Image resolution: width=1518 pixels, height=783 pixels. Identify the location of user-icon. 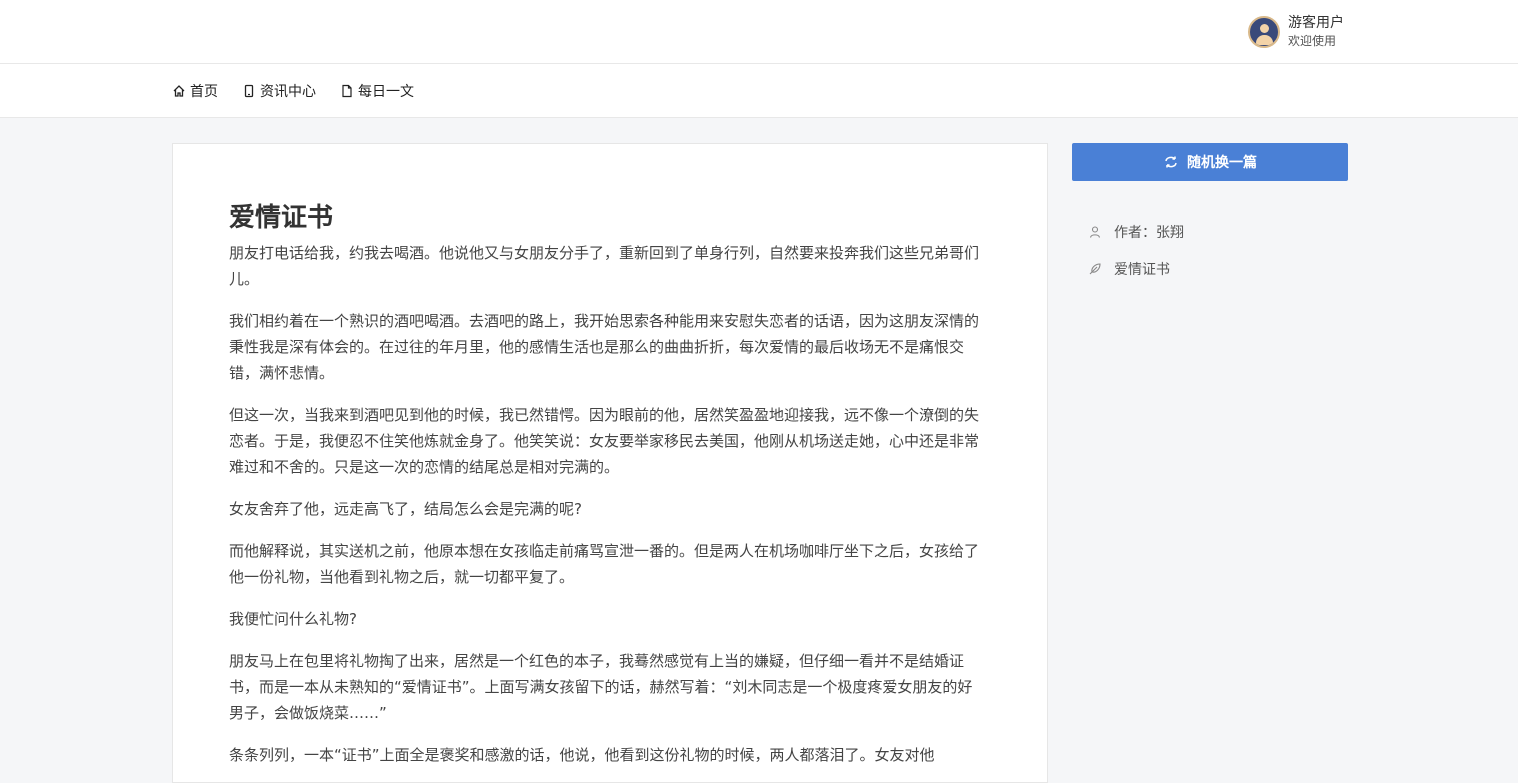
(1095, 231).